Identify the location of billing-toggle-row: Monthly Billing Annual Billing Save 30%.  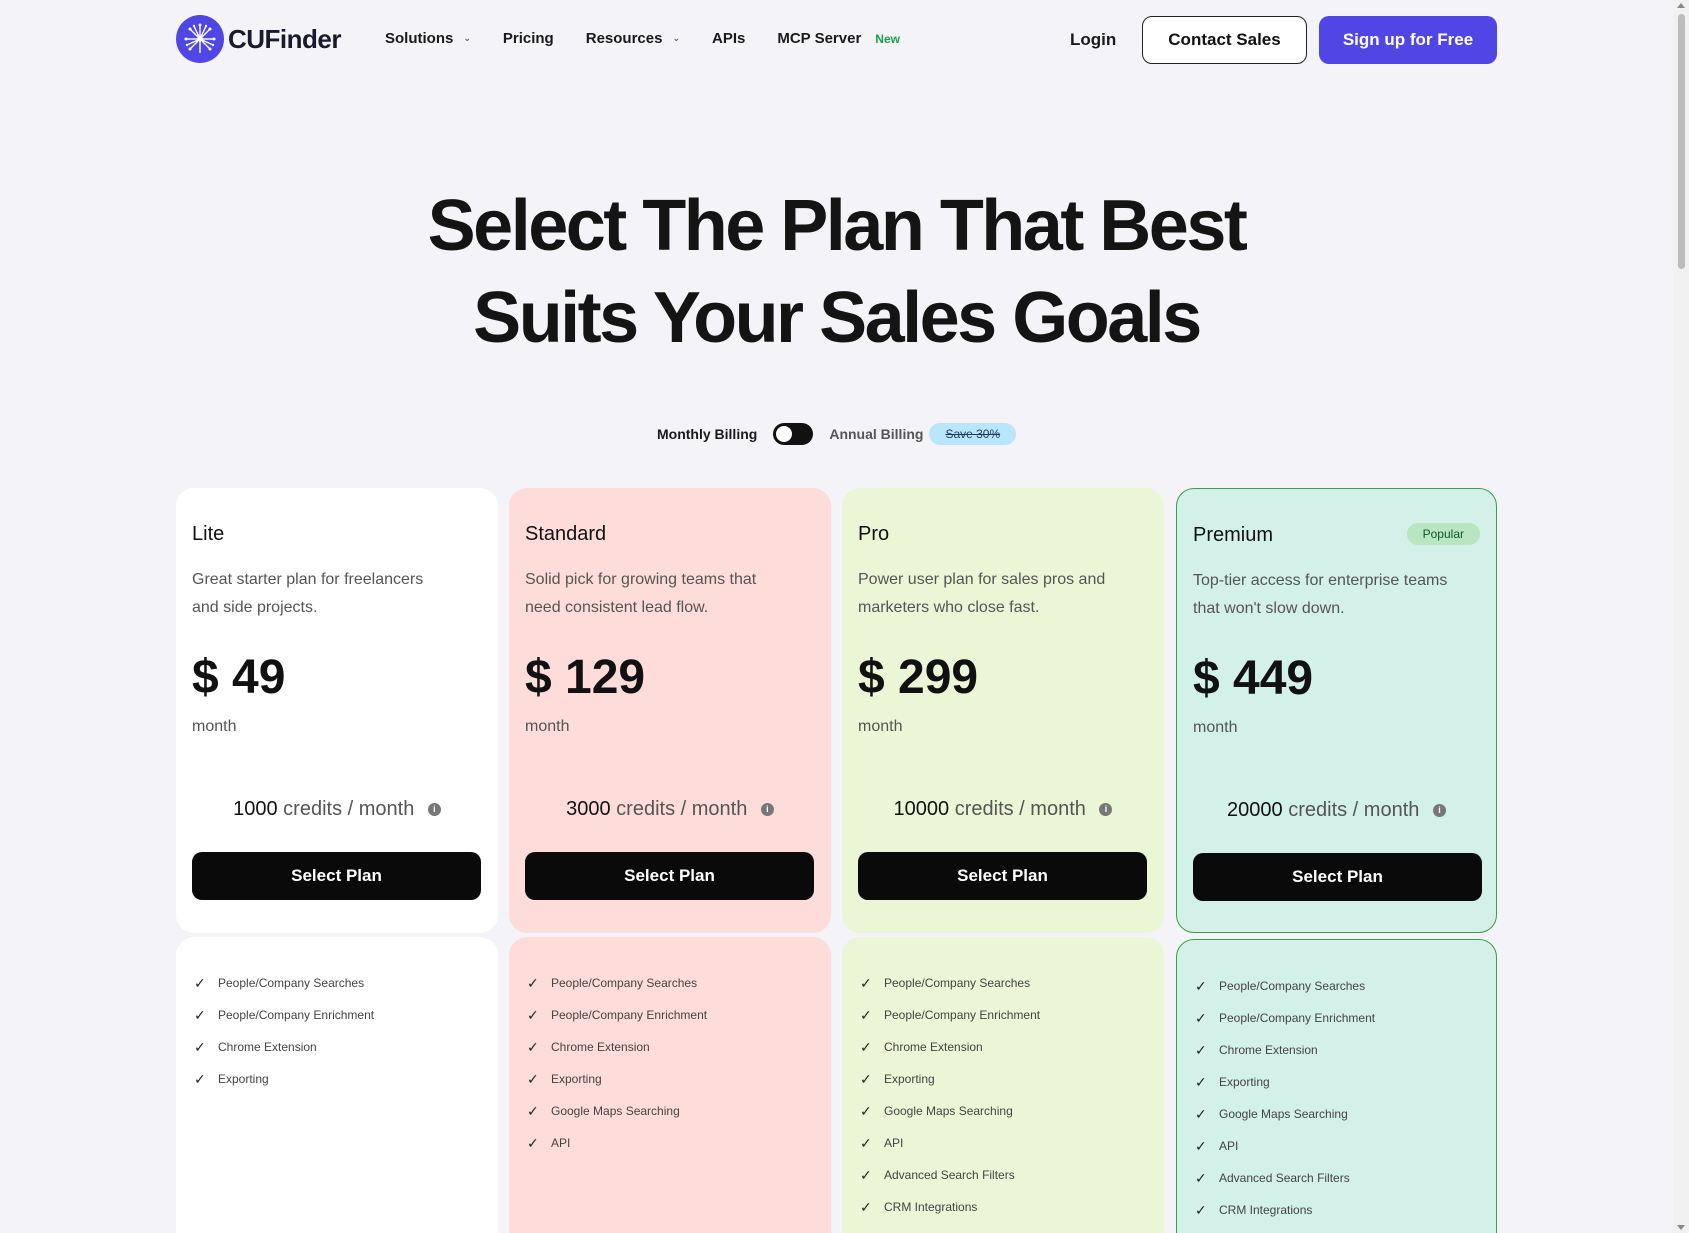
(837, 434).